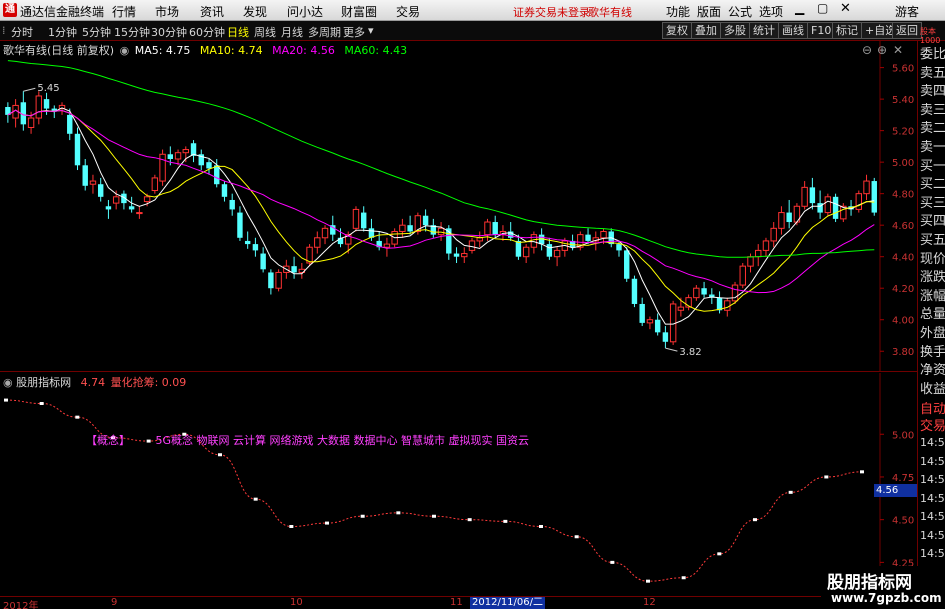  What do you see at coordinates (793, 30) in the screenshot?
I see `draw-button: 画线` at bounding box center [793, 30].